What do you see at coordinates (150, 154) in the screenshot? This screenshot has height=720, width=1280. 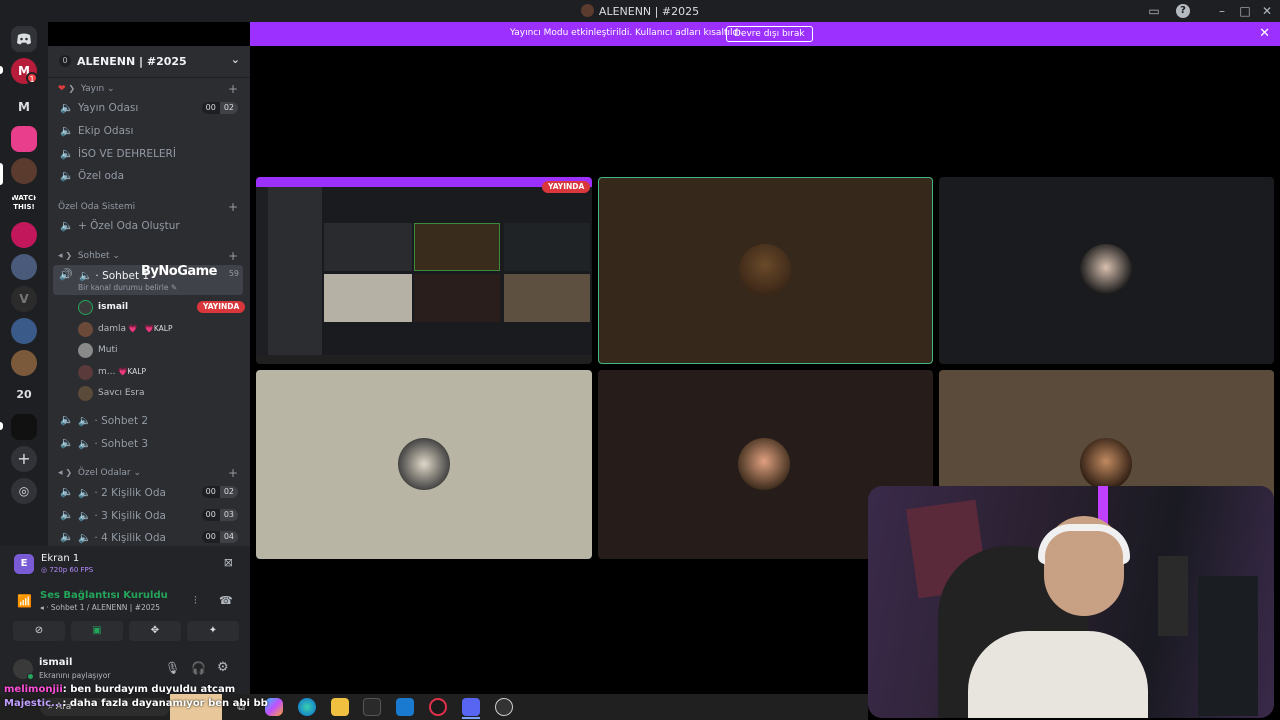 I see `channel-iso: 🔈 İSO VE DEHRELERİ` at bounding box center [150, 154].